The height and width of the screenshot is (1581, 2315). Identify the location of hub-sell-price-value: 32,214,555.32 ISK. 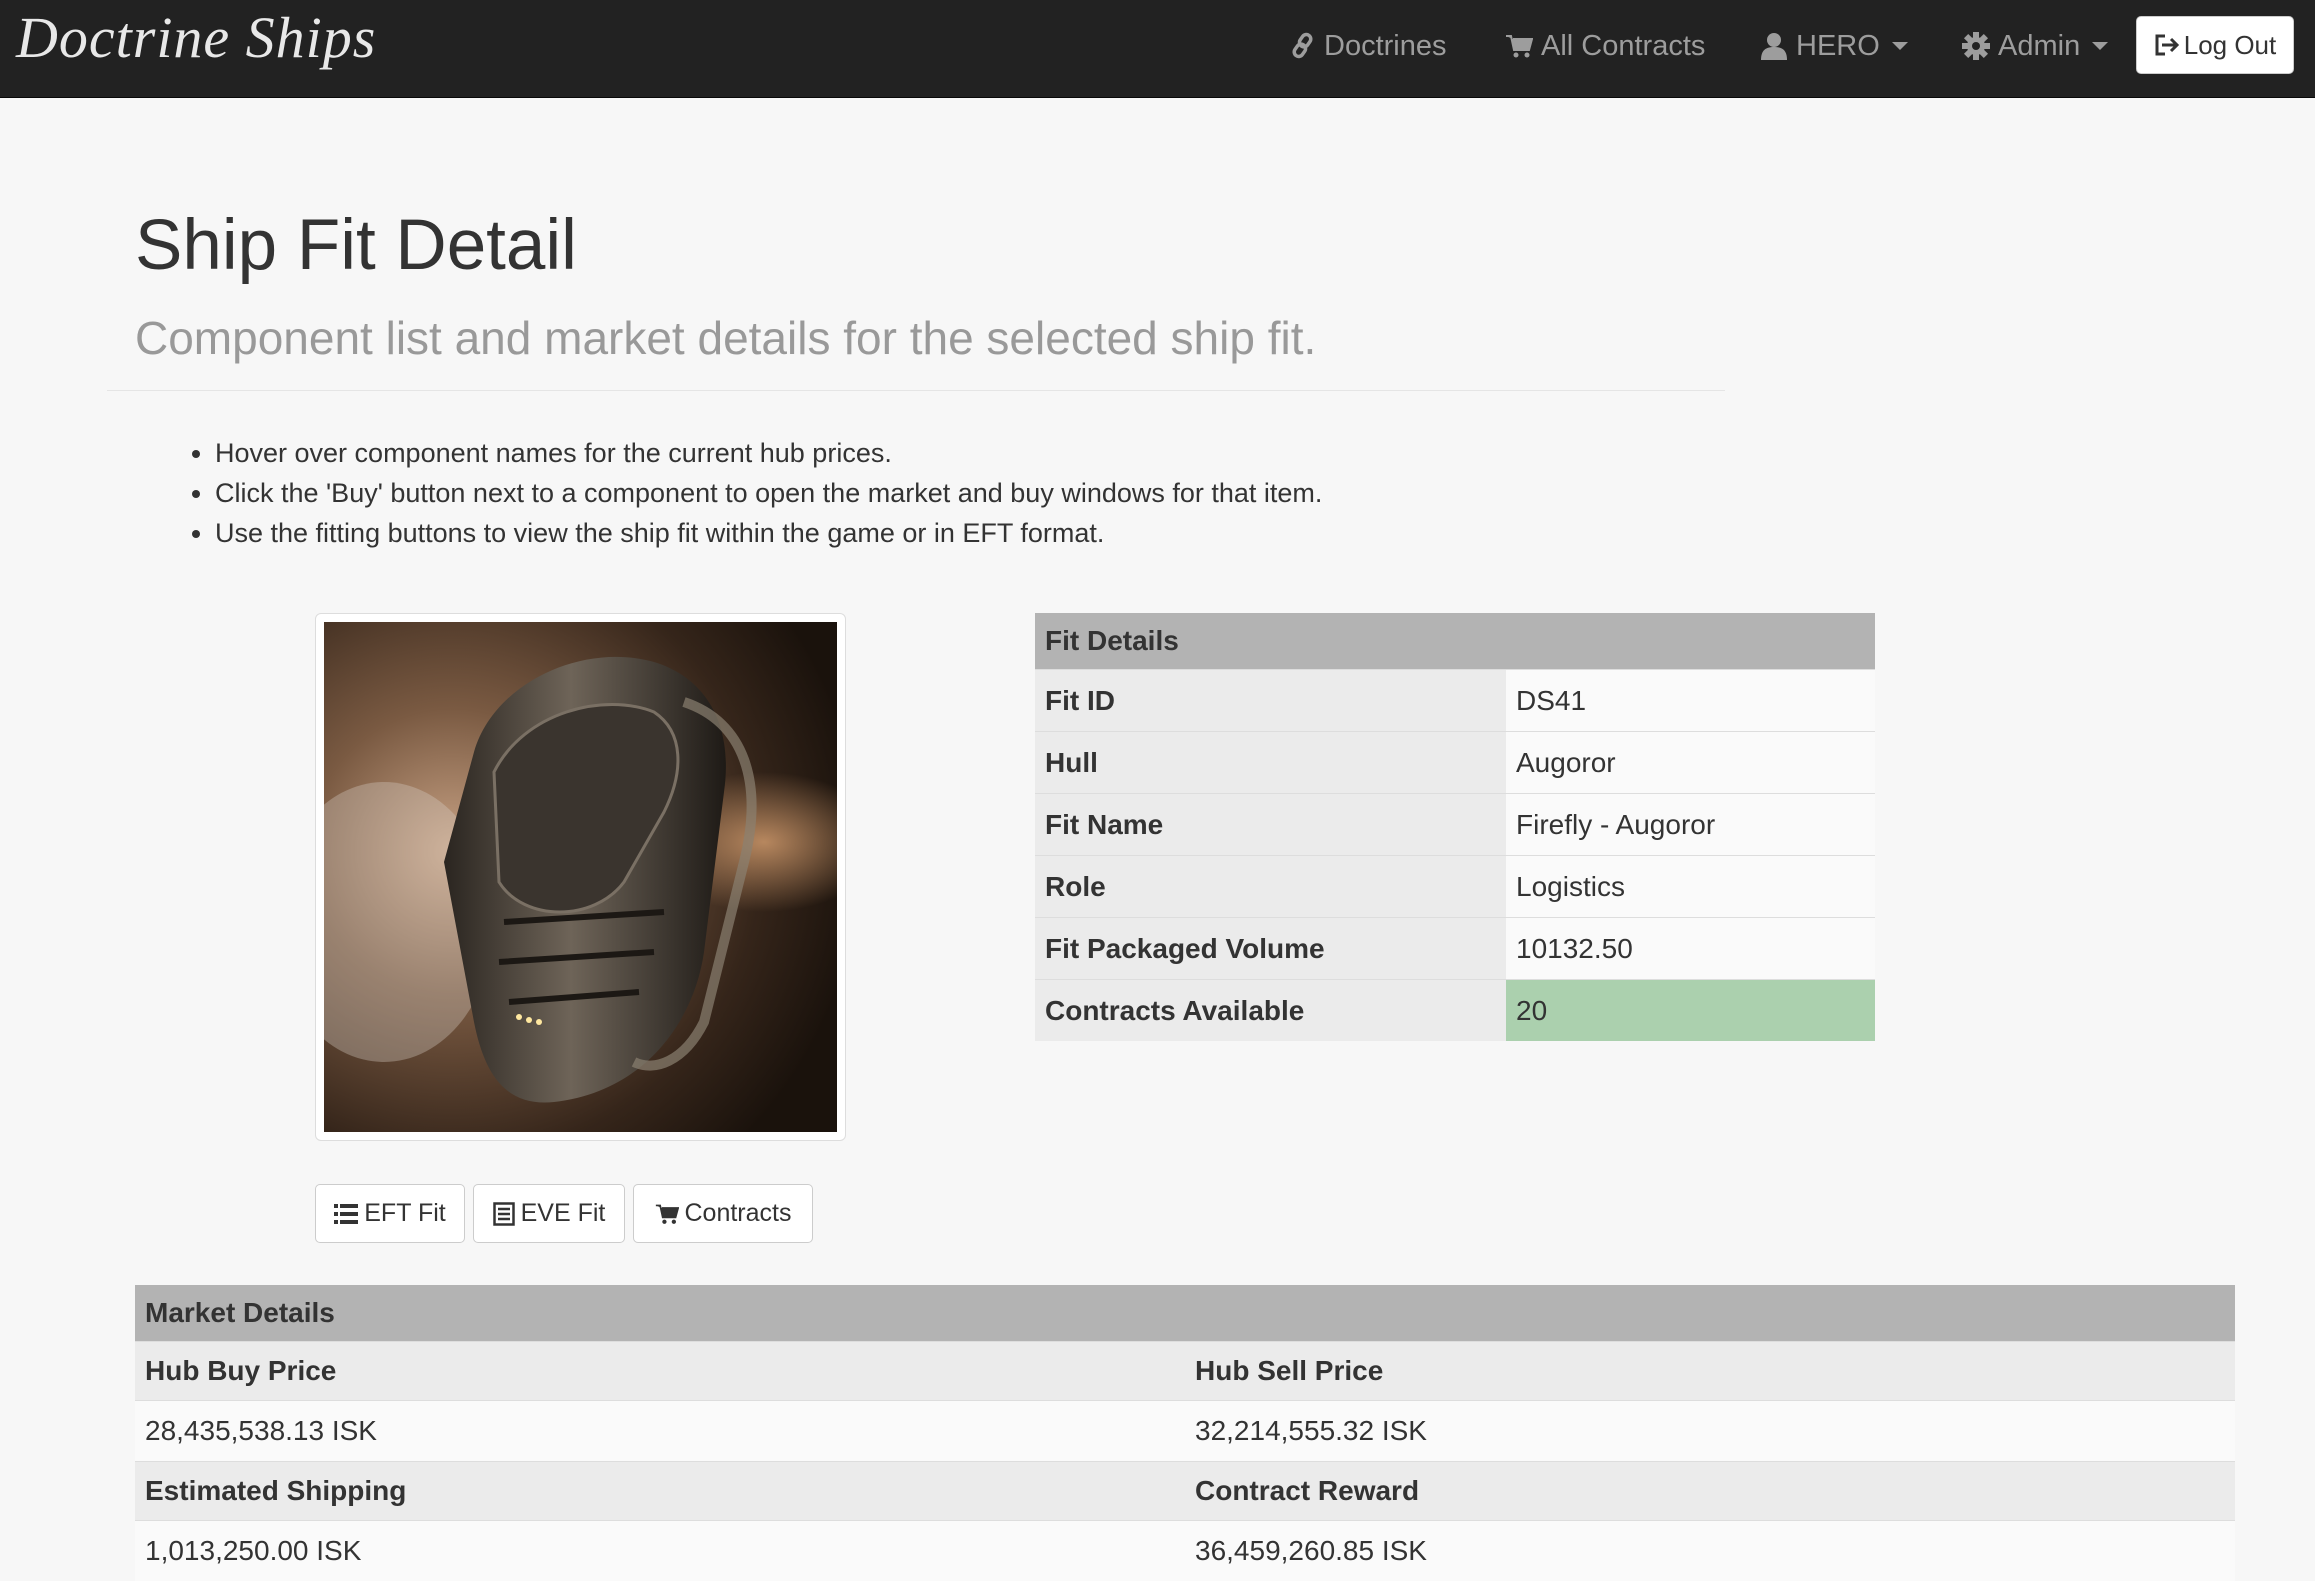
(1710, 1431).